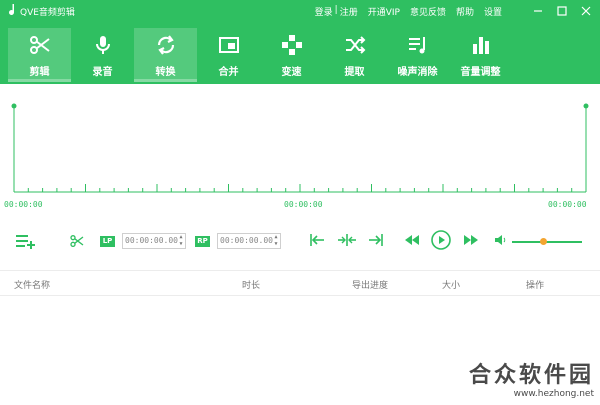 This screenshot has width=600, height=405. I want to click on column-duration: 时长, so click(251, 286).